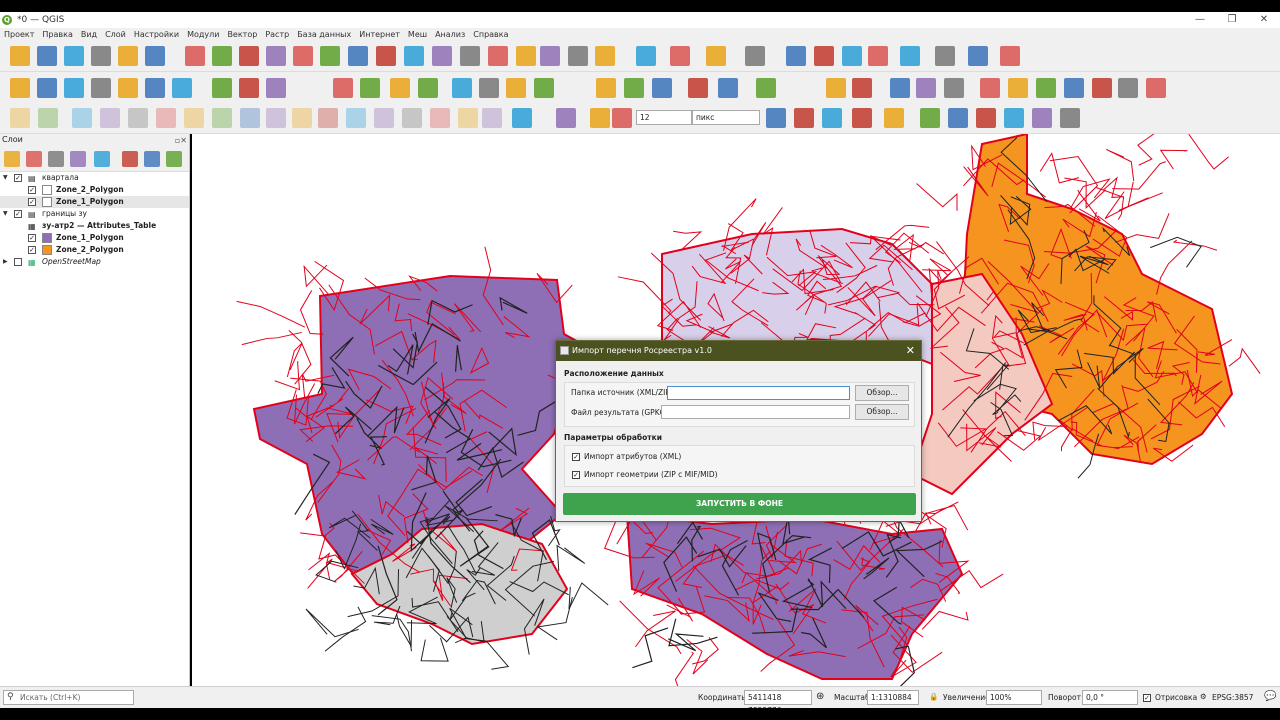 The height and width of the screenshot is (720, 1280). I want to click on menu-help: Справка, so click(490, 34).